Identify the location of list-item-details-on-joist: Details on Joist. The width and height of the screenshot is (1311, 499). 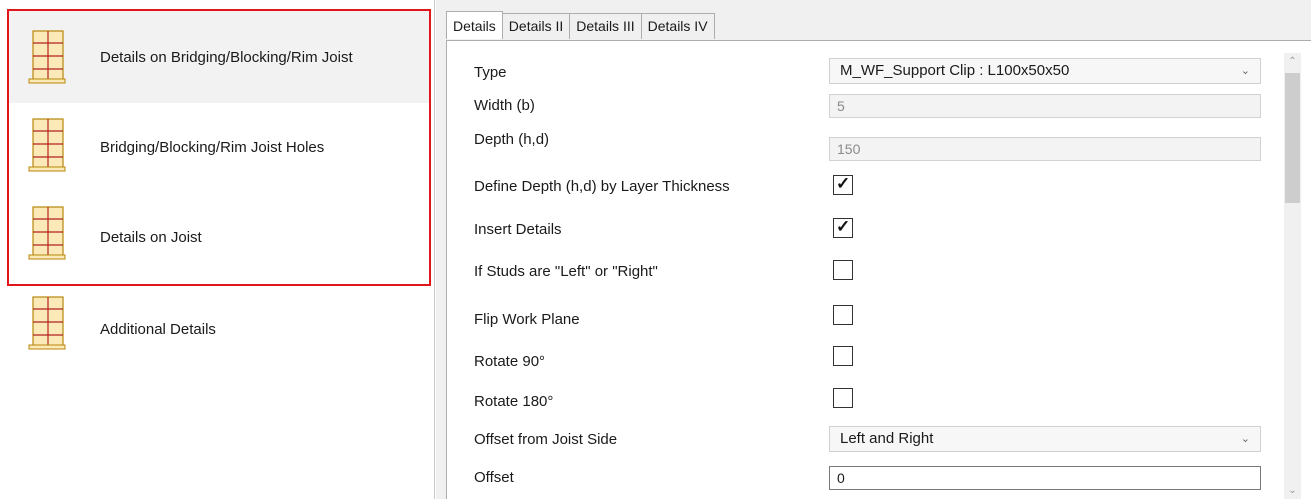
(219, 237).